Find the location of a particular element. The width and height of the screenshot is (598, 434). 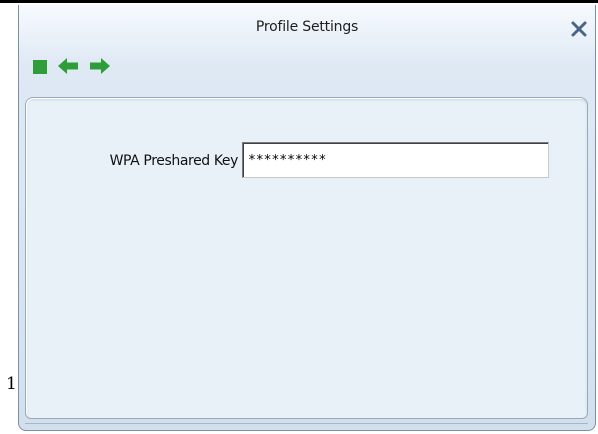

close-button is located at coordinates (579, 29).